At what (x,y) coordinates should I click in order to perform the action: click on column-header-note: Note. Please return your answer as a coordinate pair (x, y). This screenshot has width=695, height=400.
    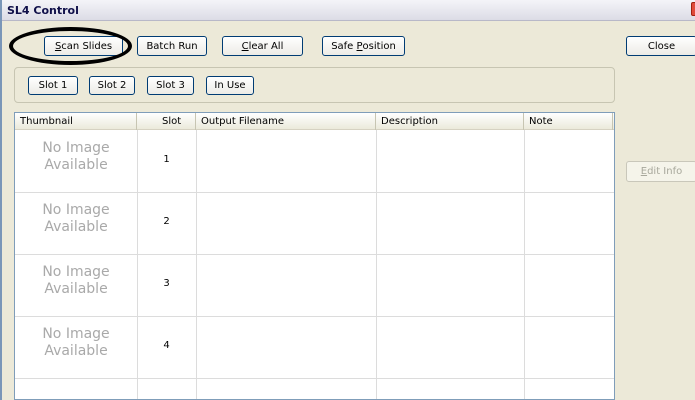
    Looking at the image, I should click on (568, 121).